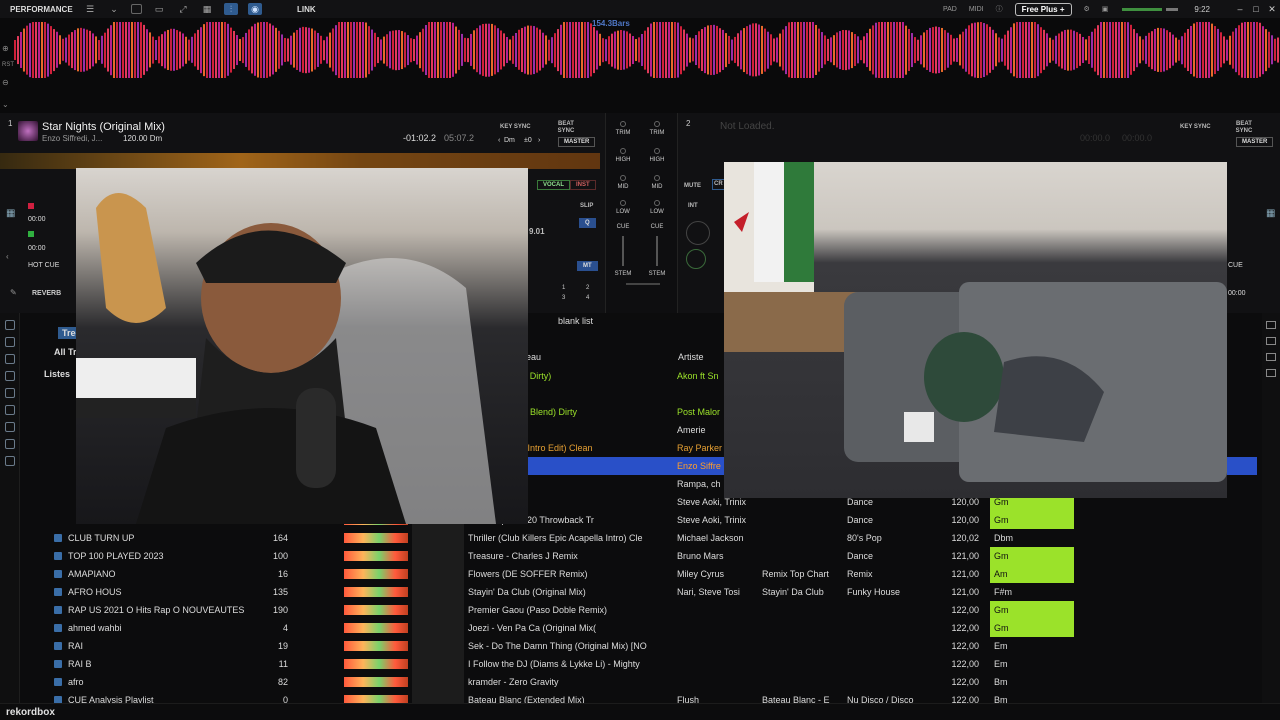  I want to click on table-row: kramder - Zero Gravity 122,00 Bm, so click(789, 682).